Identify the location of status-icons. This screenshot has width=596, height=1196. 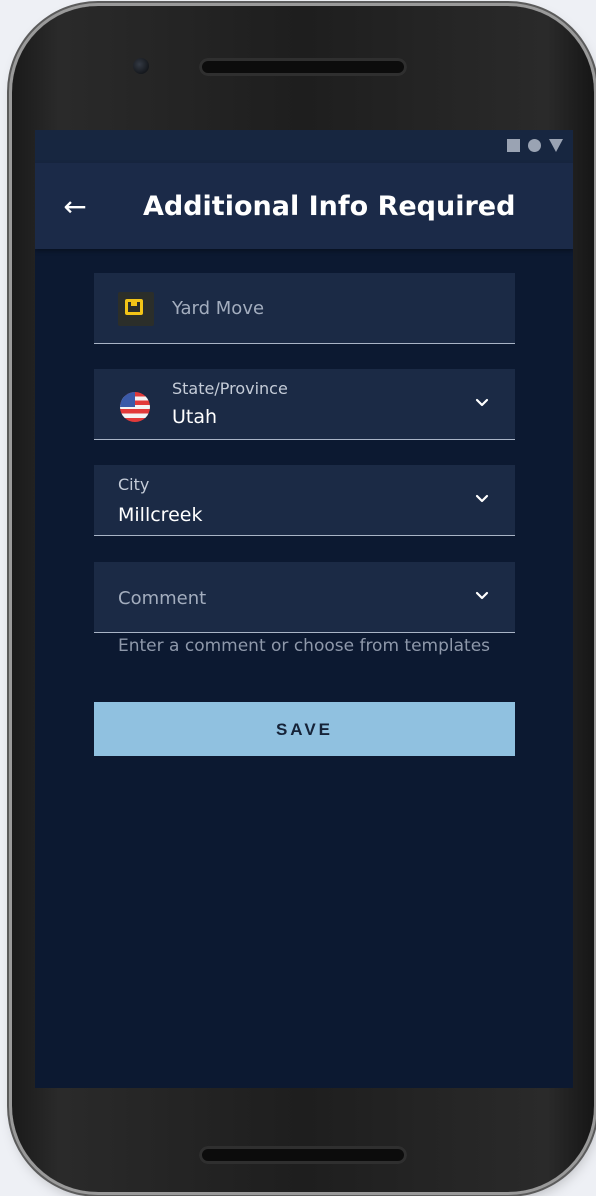
(535, 145).